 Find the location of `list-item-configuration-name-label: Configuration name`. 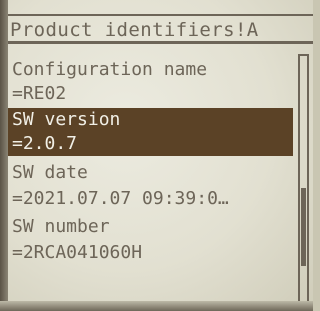

list-item-configuration-name-label: Configuration name is located at coordinates (150, 70).